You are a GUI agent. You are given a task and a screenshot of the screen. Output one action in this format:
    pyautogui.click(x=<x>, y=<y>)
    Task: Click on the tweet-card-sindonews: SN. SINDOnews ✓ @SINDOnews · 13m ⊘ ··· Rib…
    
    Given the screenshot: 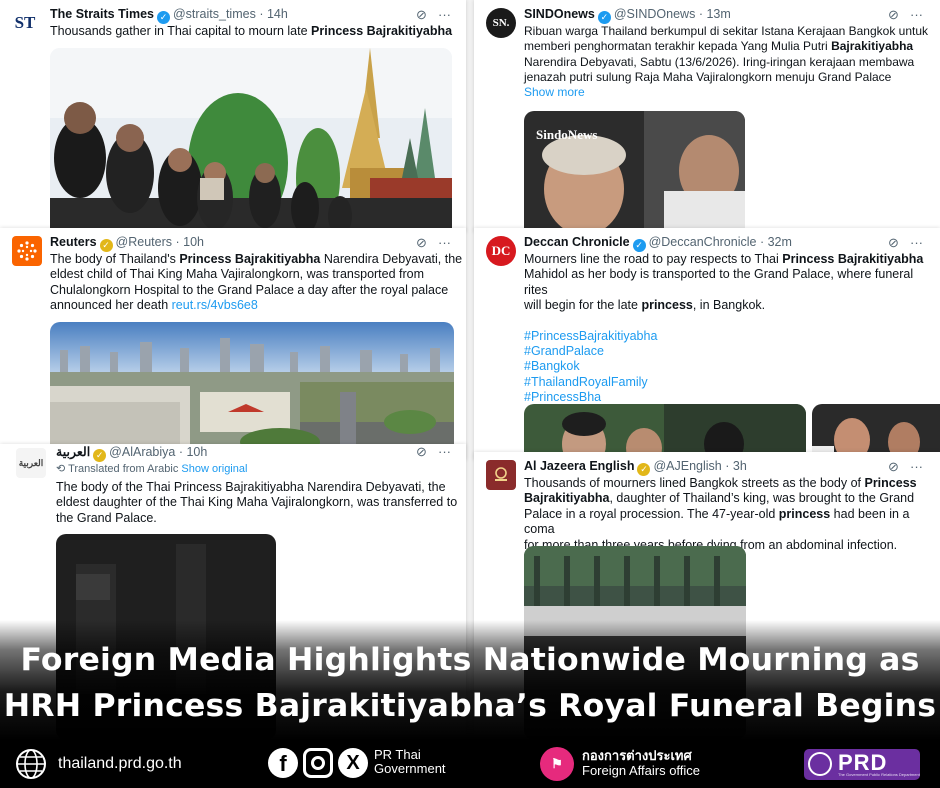 What is the action you would take?
    pyautogui.click(x=707, y=116)
    